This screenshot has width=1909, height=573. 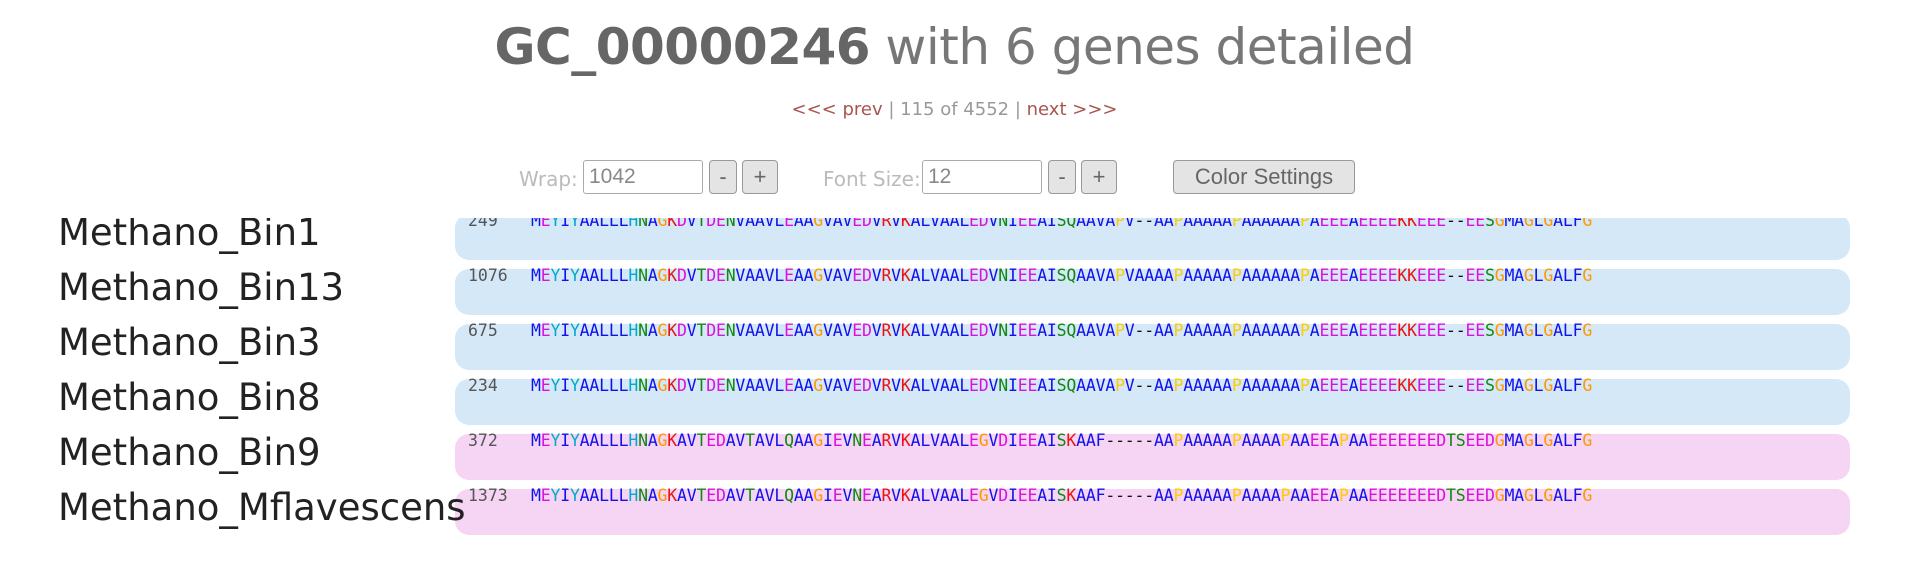 What do you see at coordinates (548, 179) in the screenshot?
I see `wrap-label: Wrap:` at bounding box center [548, 179].